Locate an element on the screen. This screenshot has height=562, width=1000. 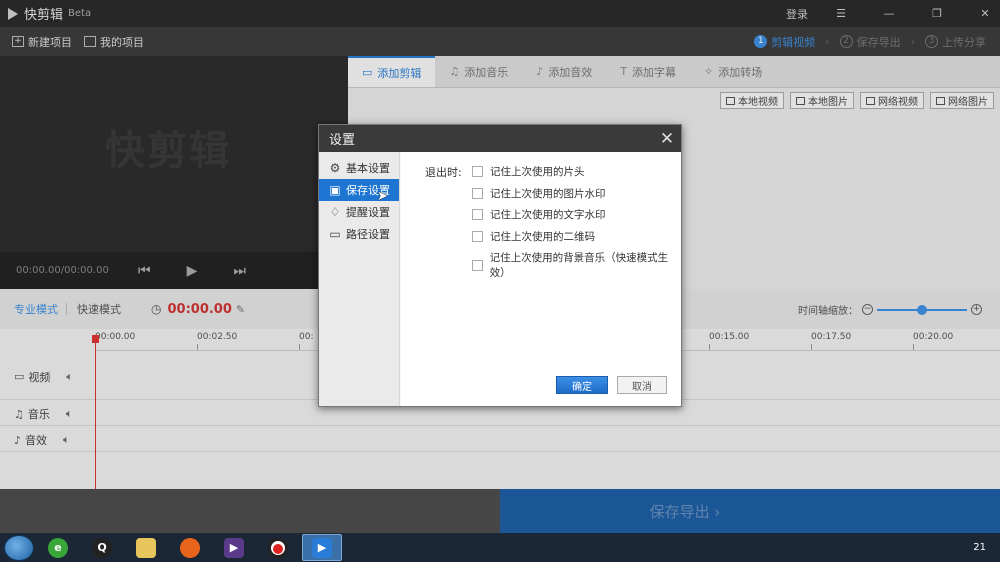
option-label: 记住上次使用的二维码 is located at coordinates (542, 236).